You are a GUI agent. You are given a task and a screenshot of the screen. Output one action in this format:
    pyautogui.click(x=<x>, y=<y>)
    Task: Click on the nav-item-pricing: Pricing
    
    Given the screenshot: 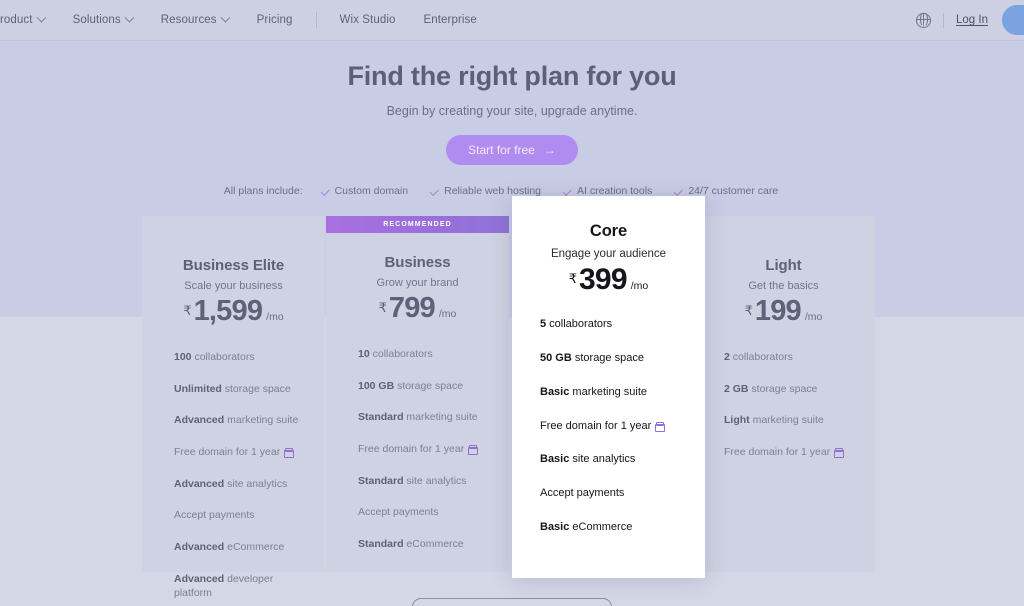 What is the action you would take?
    pyautogui.click(x=275, y=20)
    